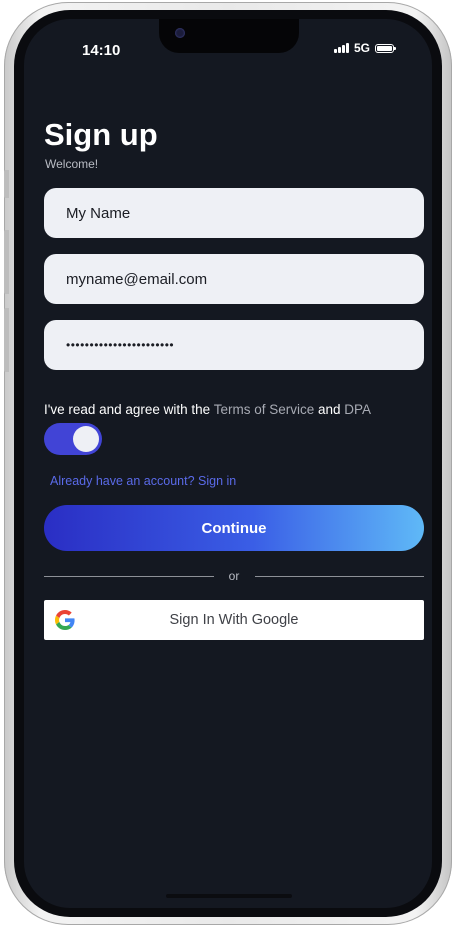 The image size is (458, 929). I want to click on divider-text: or, so click(234, 576).